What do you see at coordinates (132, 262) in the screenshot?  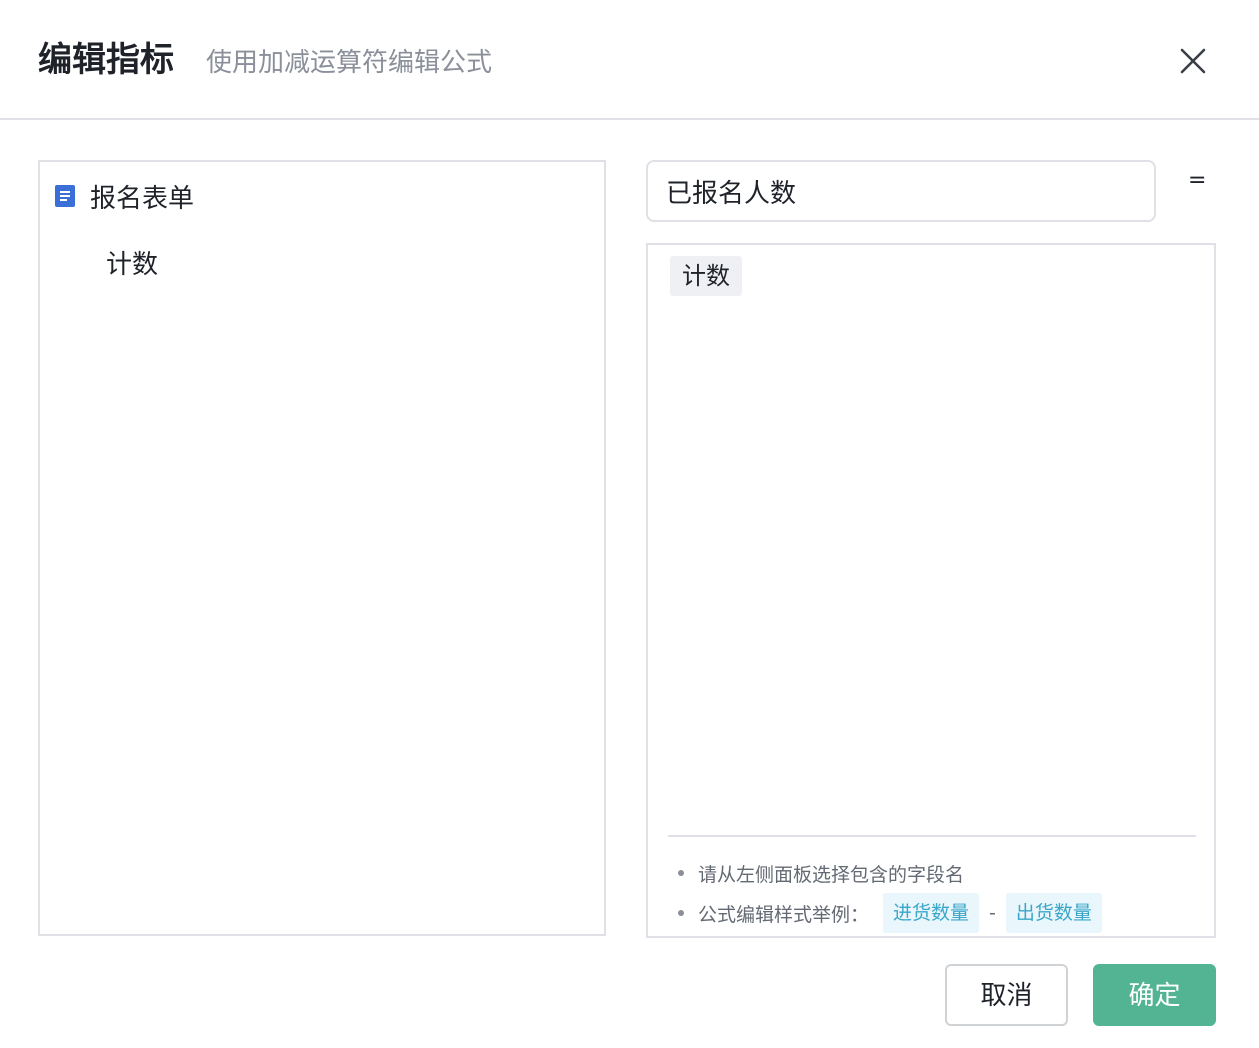 I see `field-item-count: 计数` at bounding box center [132, 262].